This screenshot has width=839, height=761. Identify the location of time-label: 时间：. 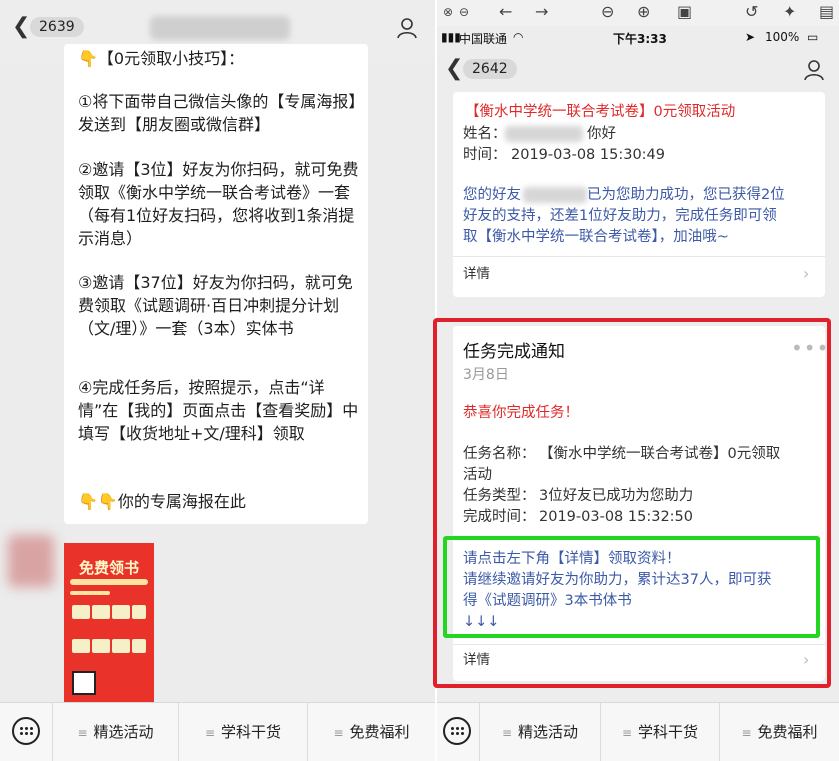
(485, 155).